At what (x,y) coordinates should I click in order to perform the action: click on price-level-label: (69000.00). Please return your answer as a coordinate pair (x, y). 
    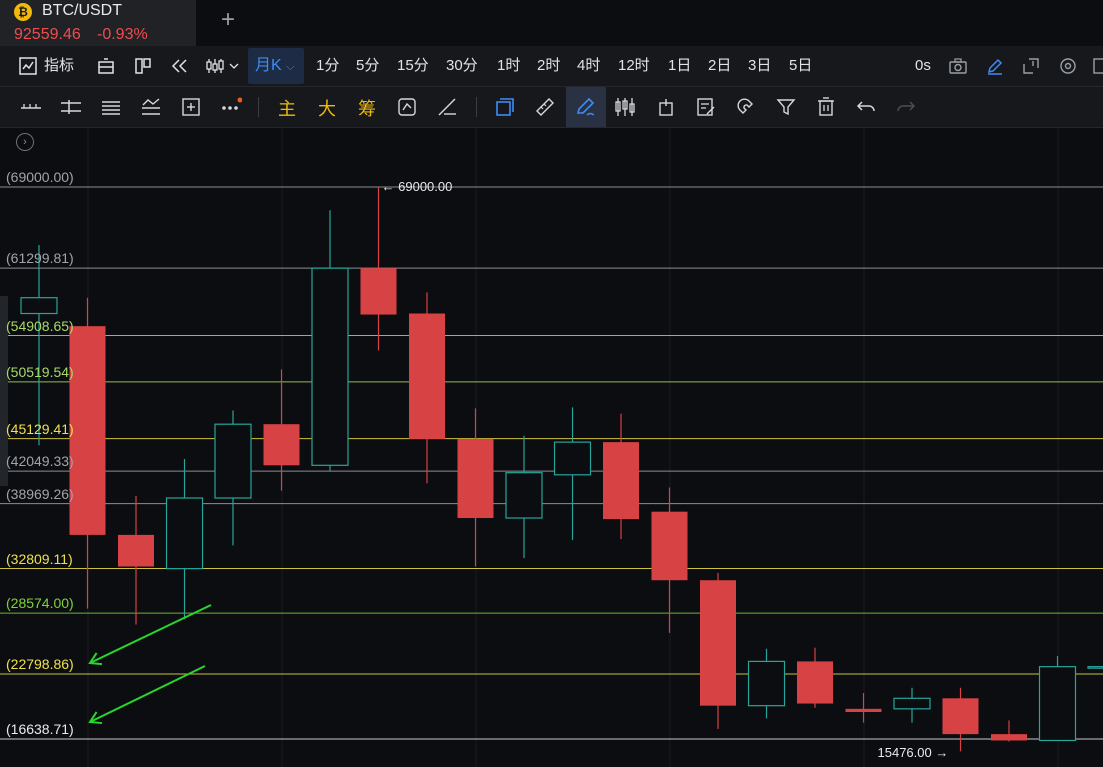
    Looking at the image, I should click on (40, 177).